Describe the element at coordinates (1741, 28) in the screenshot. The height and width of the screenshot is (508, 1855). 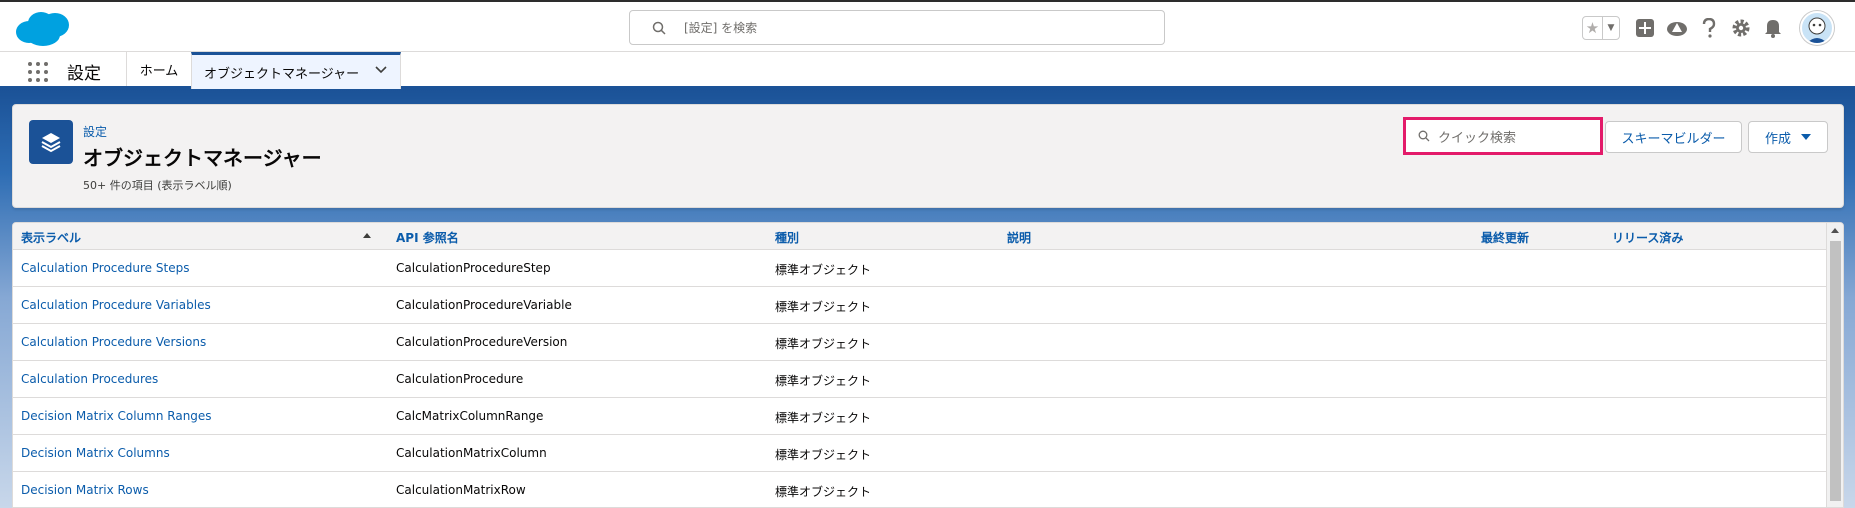
I see `setup-gear-icon` at that location.